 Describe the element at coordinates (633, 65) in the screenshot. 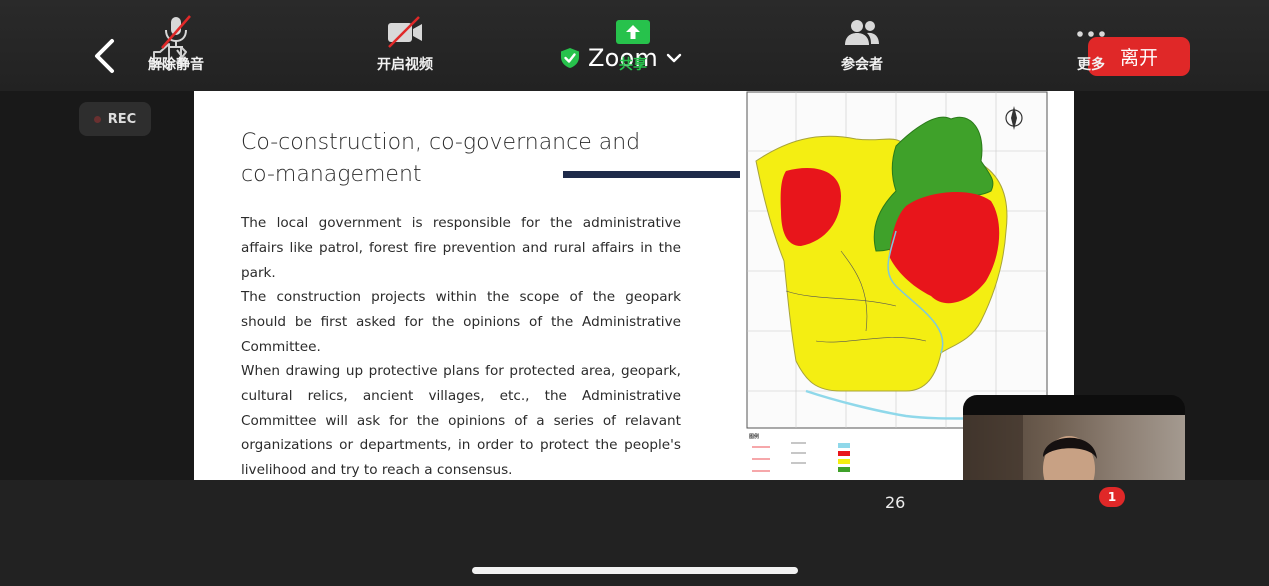

I see `share-label: 共享` at that location.